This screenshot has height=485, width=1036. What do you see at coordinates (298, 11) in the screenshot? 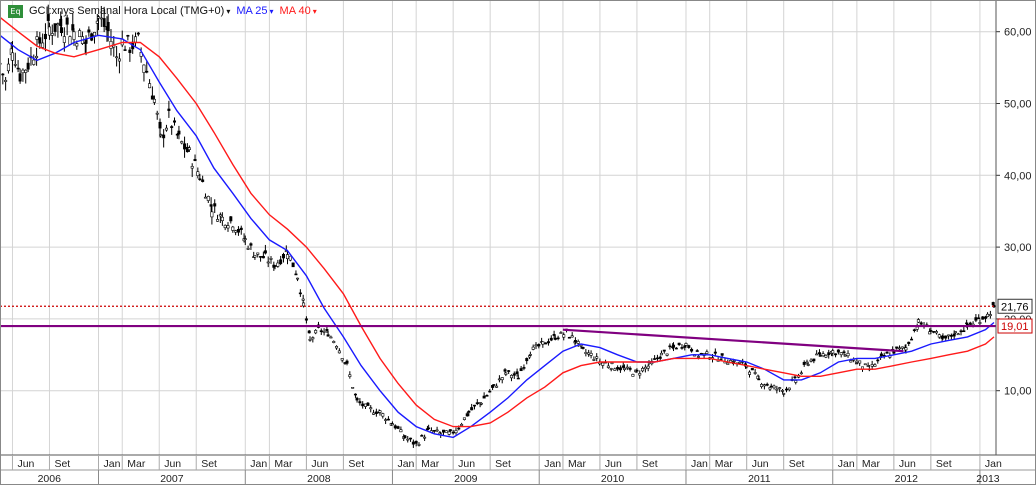
I see `ma-long-selector: MA 40 ▾` at bounding box center [298, 11].